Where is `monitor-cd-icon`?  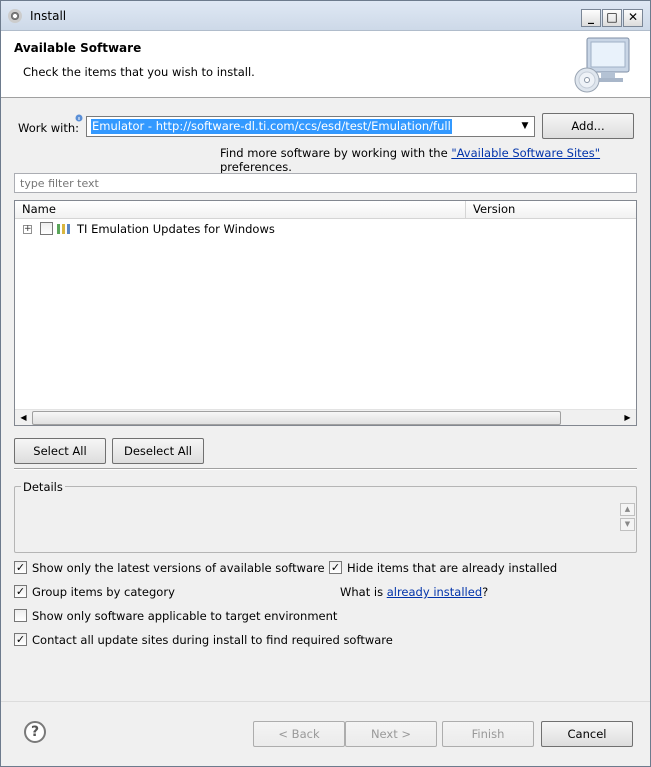 monitor-cd-icon is located at coordinates (602, 65).